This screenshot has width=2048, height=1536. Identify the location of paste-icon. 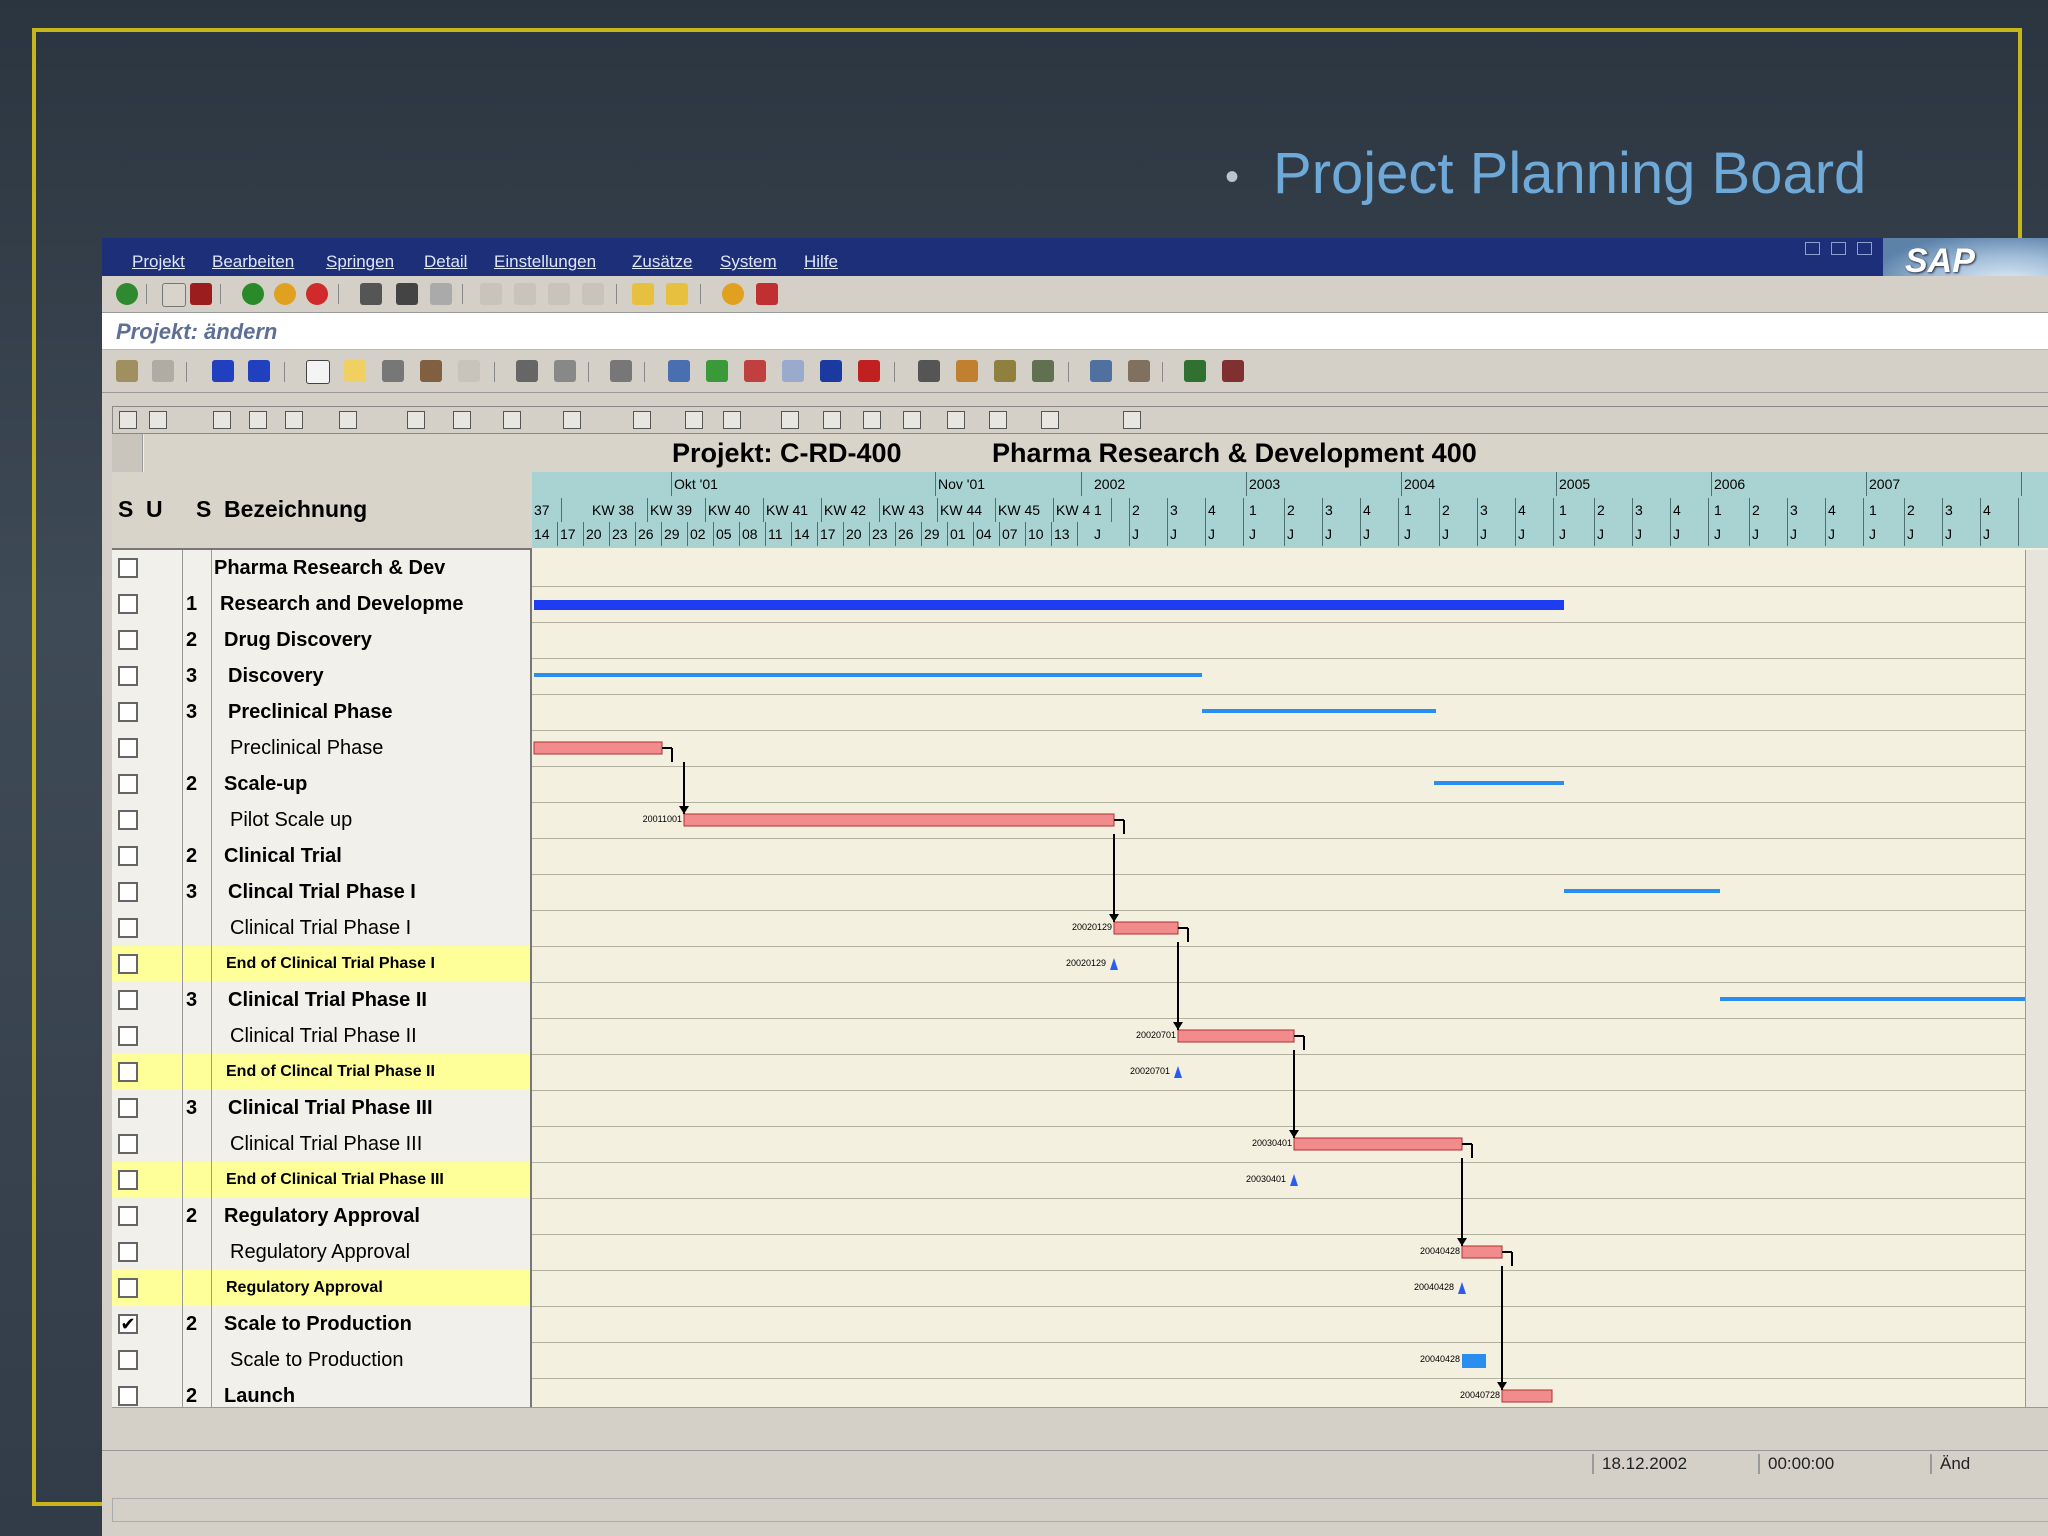
(431, 371).